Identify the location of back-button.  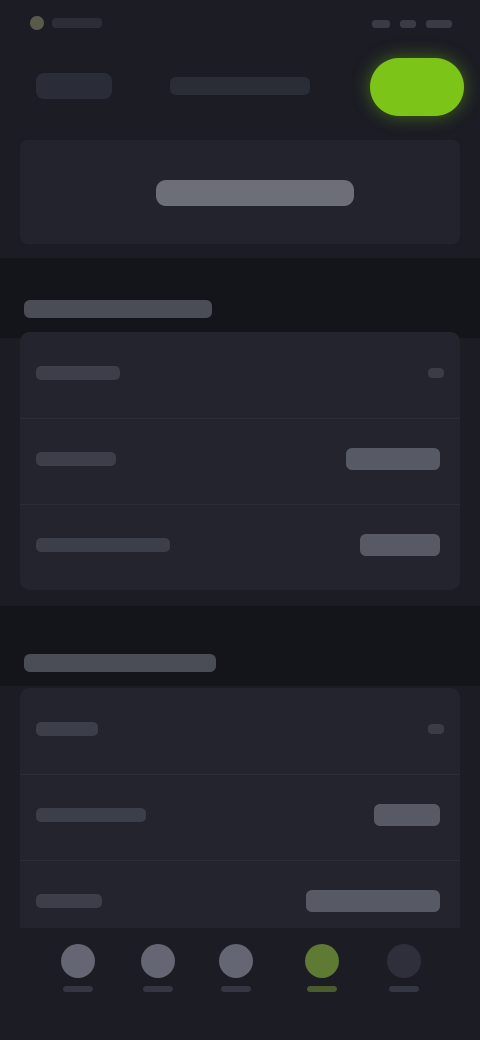
(74, 86).